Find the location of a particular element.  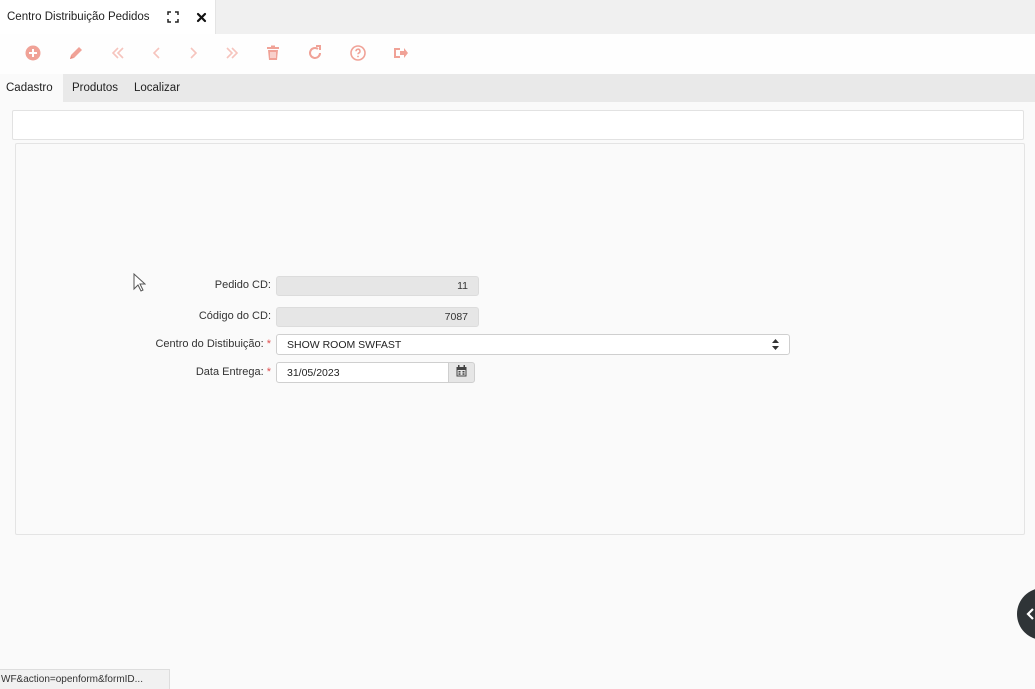

centro-select: SHOW ROOM SWFAST is located at coordinates (533, 344).